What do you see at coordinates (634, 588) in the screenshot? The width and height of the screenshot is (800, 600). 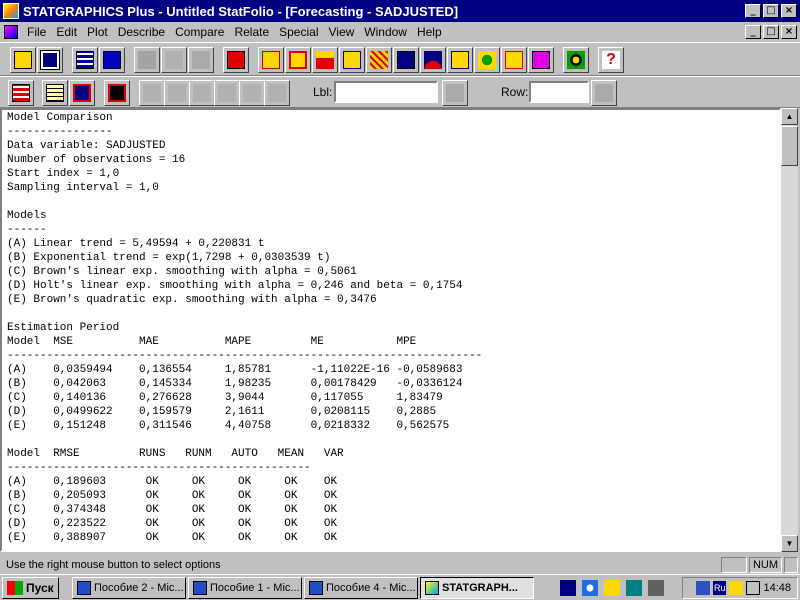 I see `channels-icon` at bounding box center [634, 588].